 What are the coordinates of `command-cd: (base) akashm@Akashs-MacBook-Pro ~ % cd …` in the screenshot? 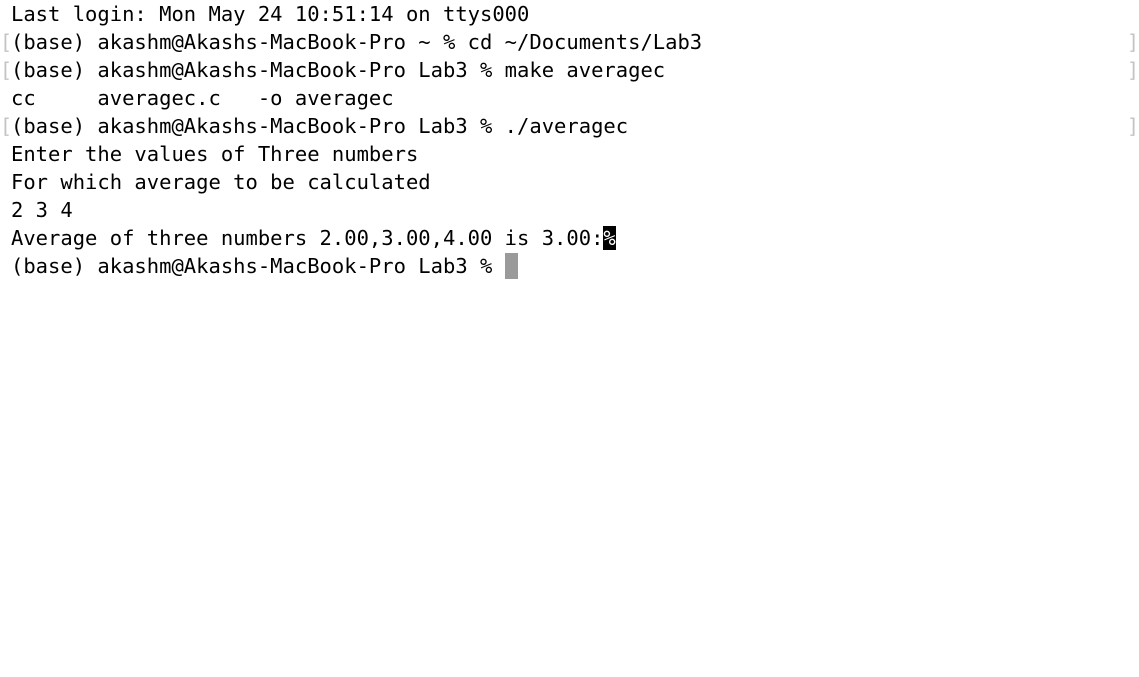 It's located at (357, 42).